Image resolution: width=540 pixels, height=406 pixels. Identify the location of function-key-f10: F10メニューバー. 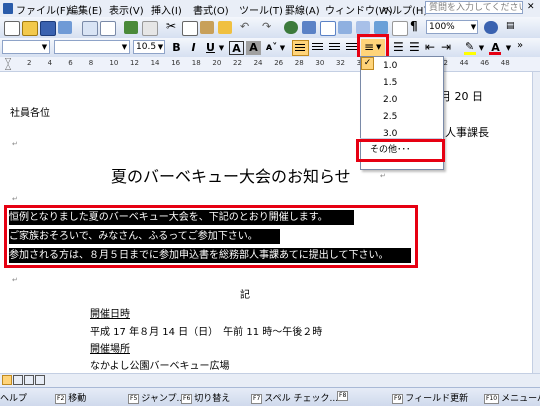
(512, 397).